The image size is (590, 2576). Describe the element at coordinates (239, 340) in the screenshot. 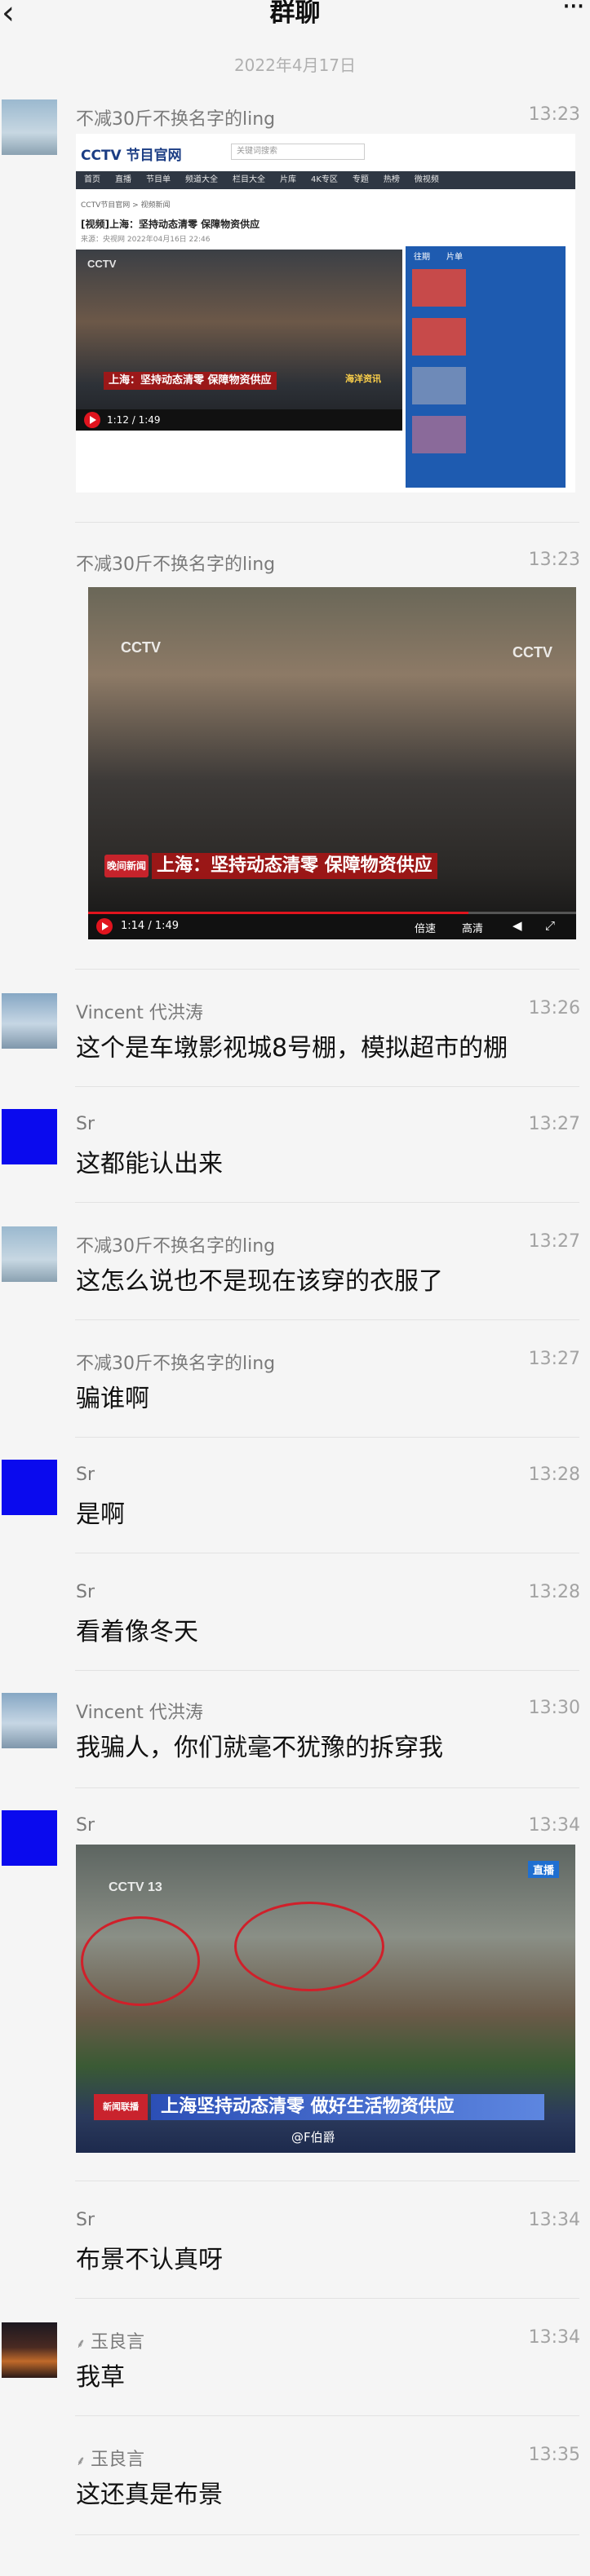

I see `video-frame: CCTV 上海：坚持动态清零 保障物资供应 海洋资讯 1:12 / 1:49` at that location.